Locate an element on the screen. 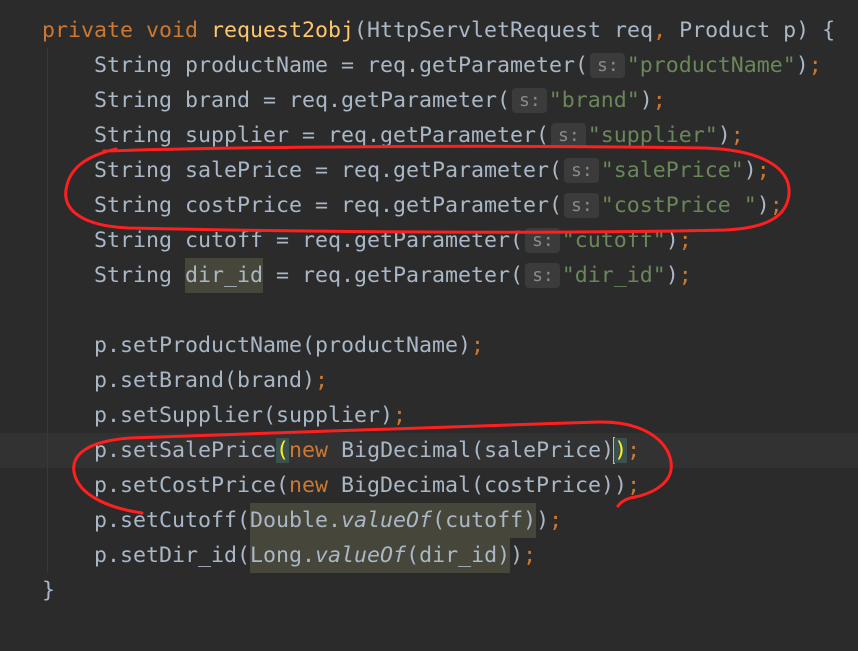 Image resolution: width=858 pixels, height=651 pixels. code-token: Product p) { is located at coordinates (750, 30).